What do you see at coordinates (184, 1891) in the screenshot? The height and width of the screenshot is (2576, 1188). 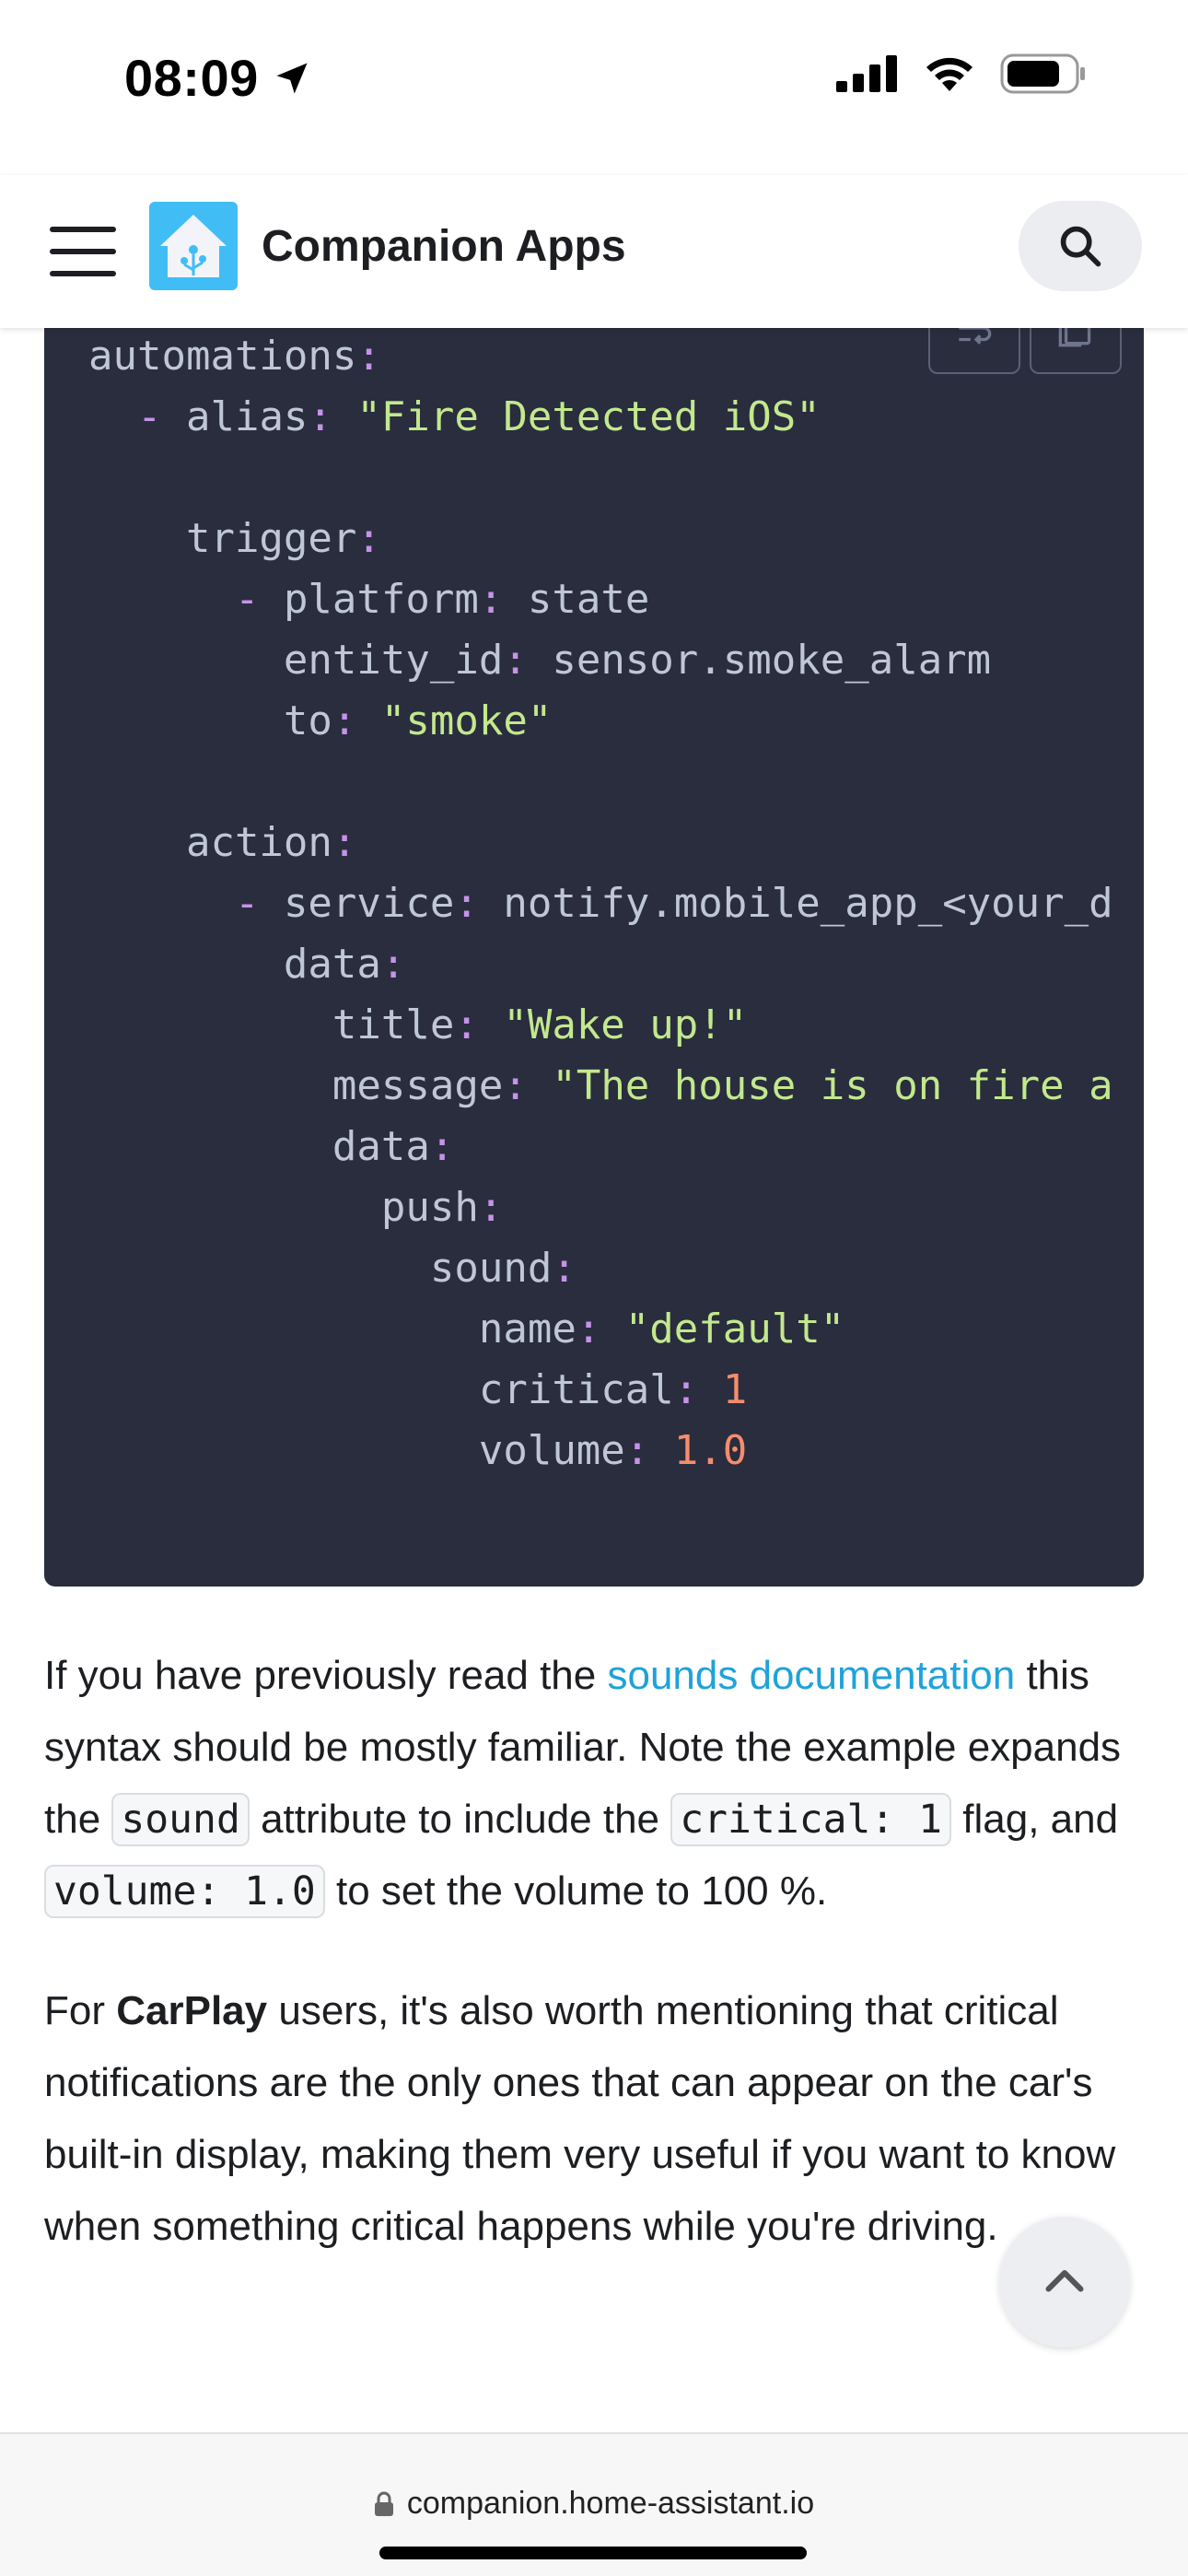 I see `inline-code-volume: volume: 1.0` at bounding box center [184, 1891].